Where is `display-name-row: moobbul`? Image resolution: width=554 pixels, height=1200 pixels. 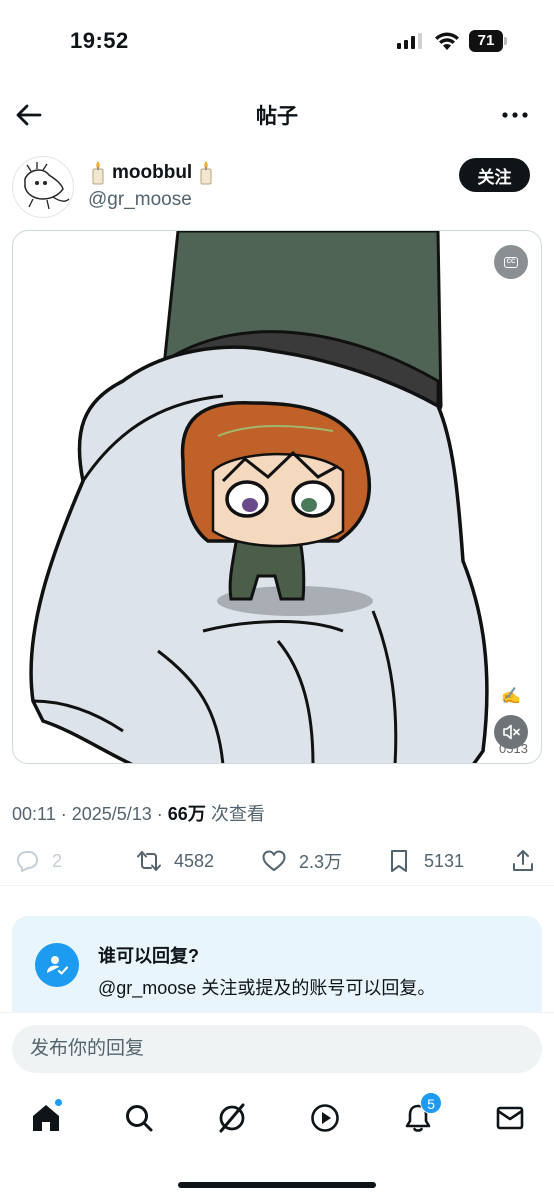
display-name-row: moobbul is located at coordinates (152, 173).